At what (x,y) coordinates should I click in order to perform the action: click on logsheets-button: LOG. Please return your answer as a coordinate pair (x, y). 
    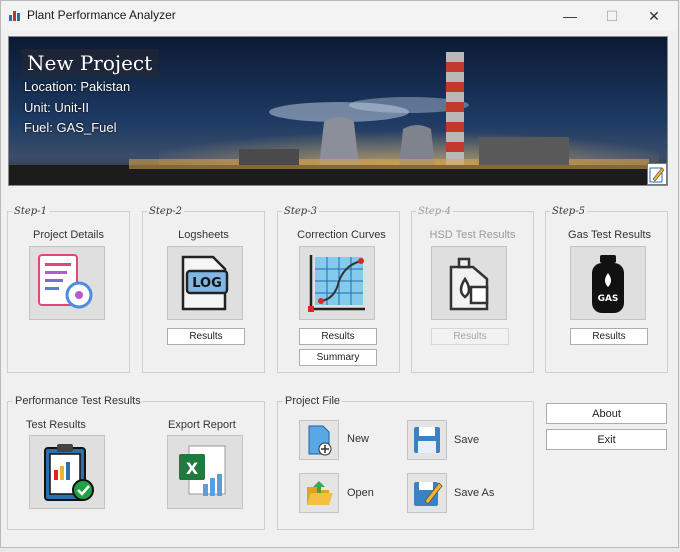
    Looking at the image, I should click on (205, 283).